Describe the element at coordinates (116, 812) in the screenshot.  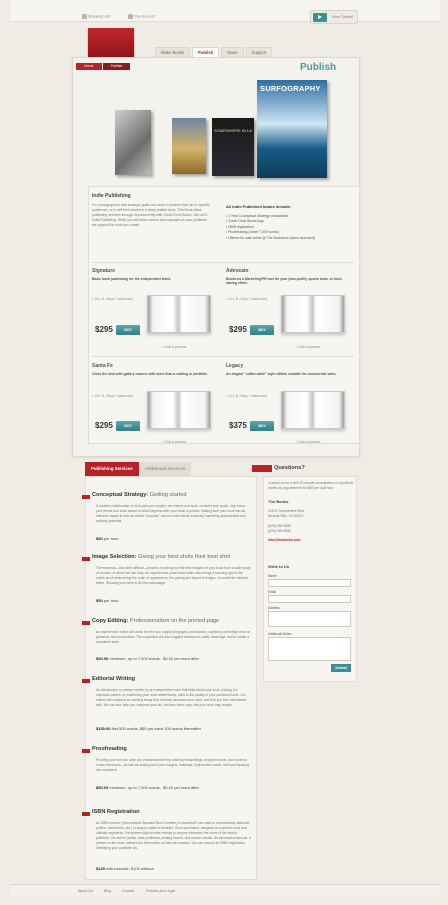
I see `service-title: ISBN Registration` at that location.